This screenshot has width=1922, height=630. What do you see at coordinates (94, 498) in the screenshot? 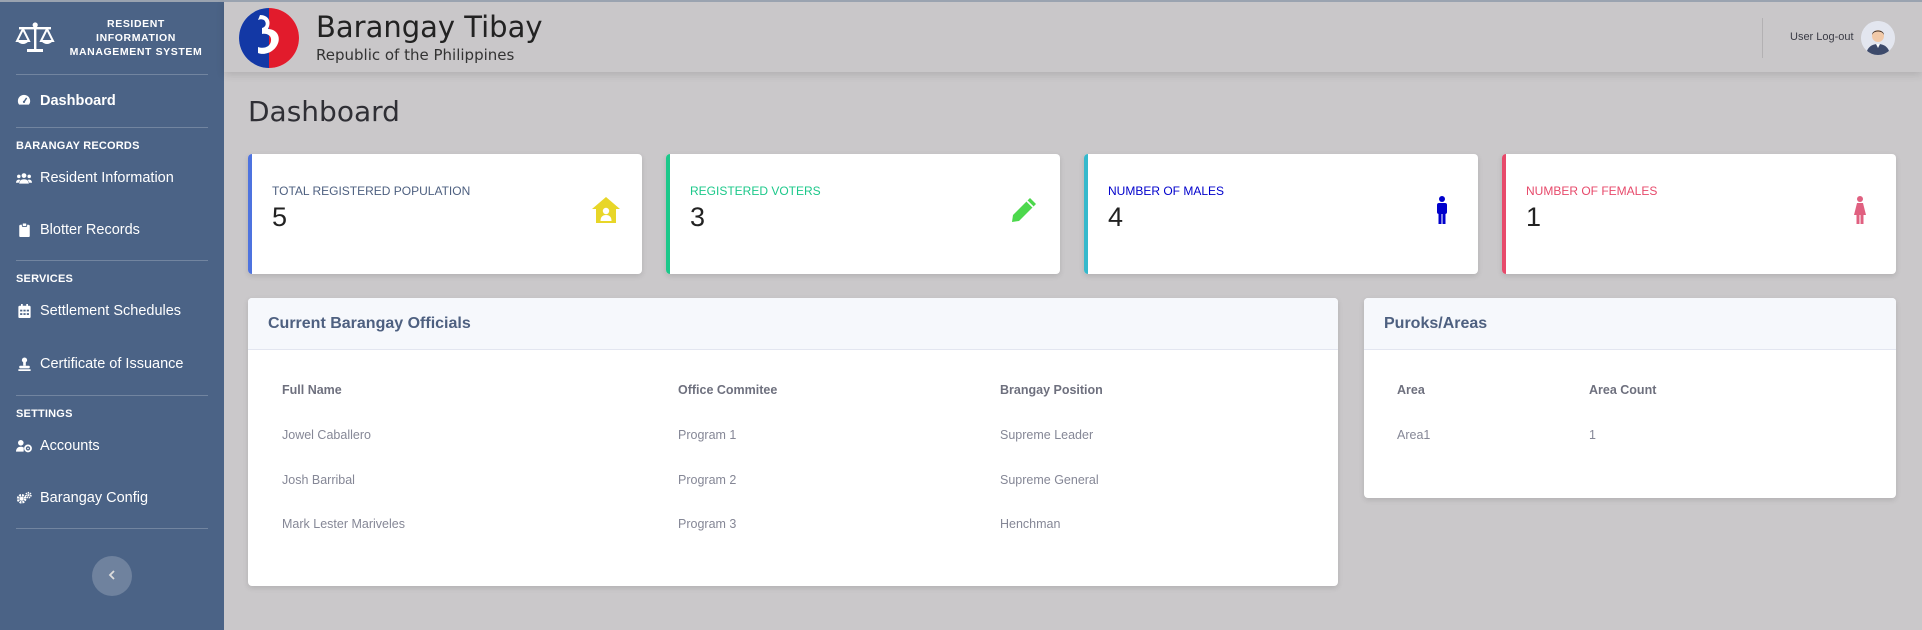
I see `sidebar-item-label: Barangay Config` at bounding box center [94, 498].